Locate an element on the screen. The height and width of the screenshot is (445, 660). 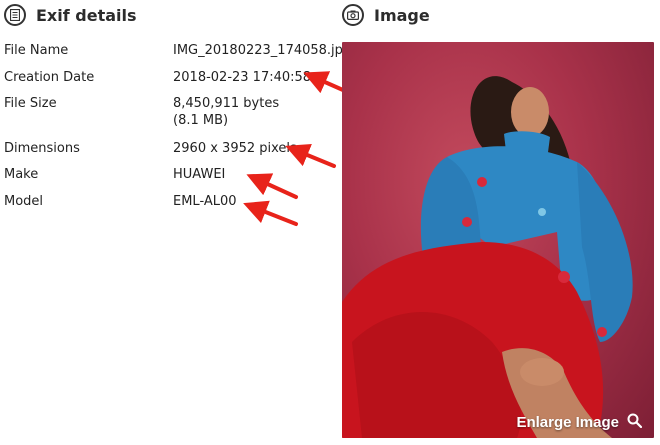
exif-label: Model is located at coordinates (24, 201).